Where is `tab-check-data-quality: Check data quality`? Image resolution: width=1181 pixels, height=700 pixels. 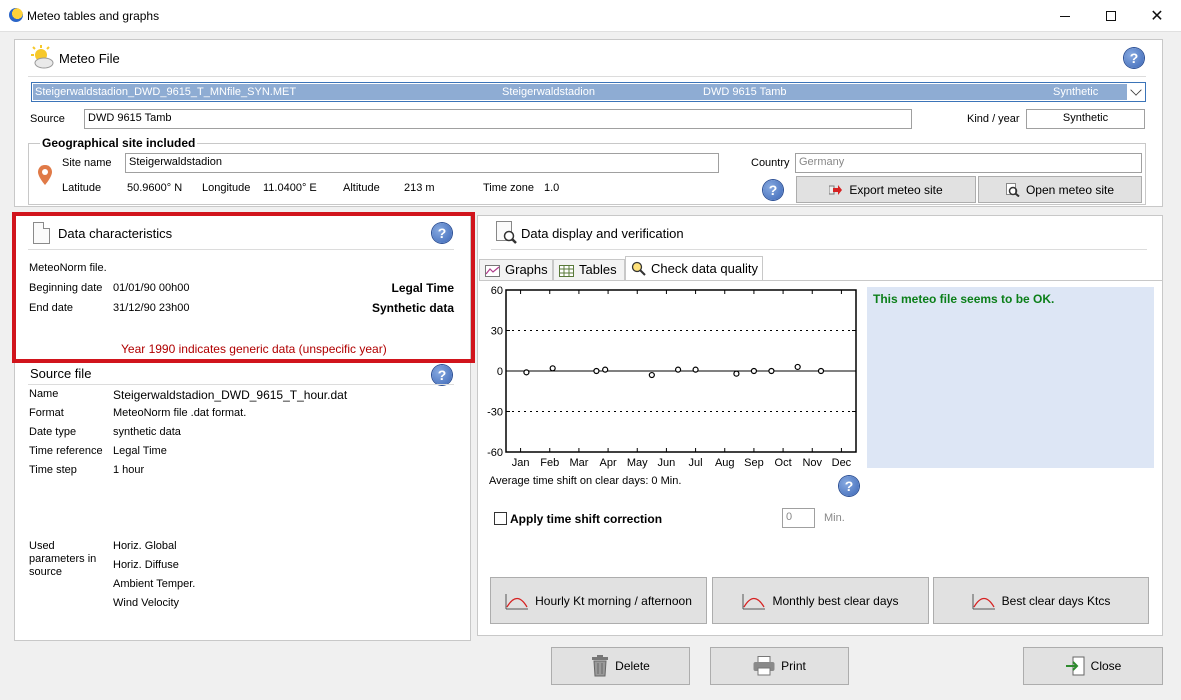
tab-check-data-quality: Check data quality is located at coordinates (694, 268).